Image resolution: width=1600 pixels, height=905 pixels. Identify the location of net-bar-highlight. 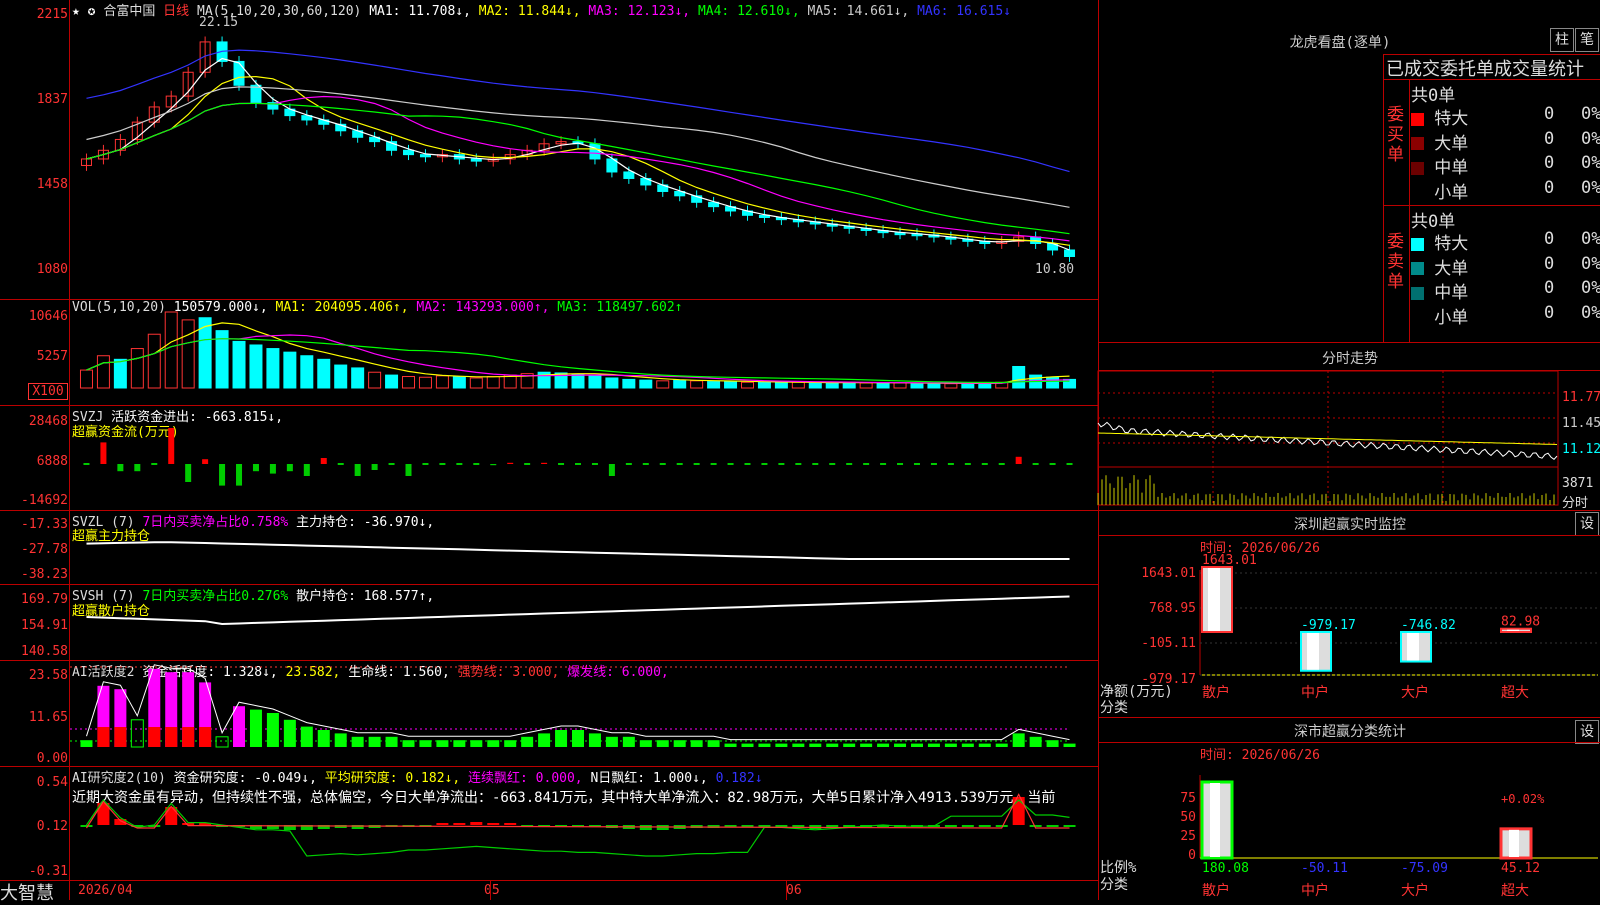
(1214, 599).